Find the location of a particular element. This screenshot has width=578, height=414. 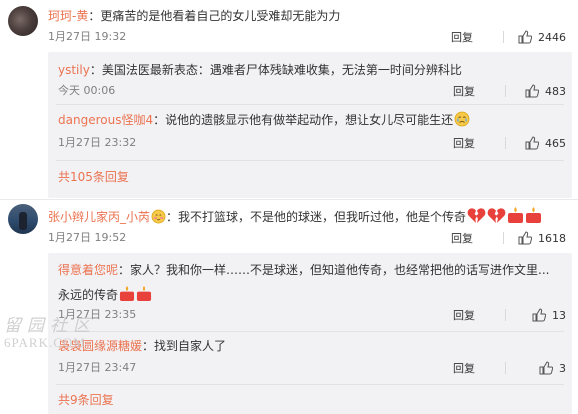

like-button: 3 is located at coordinates (543, 368).